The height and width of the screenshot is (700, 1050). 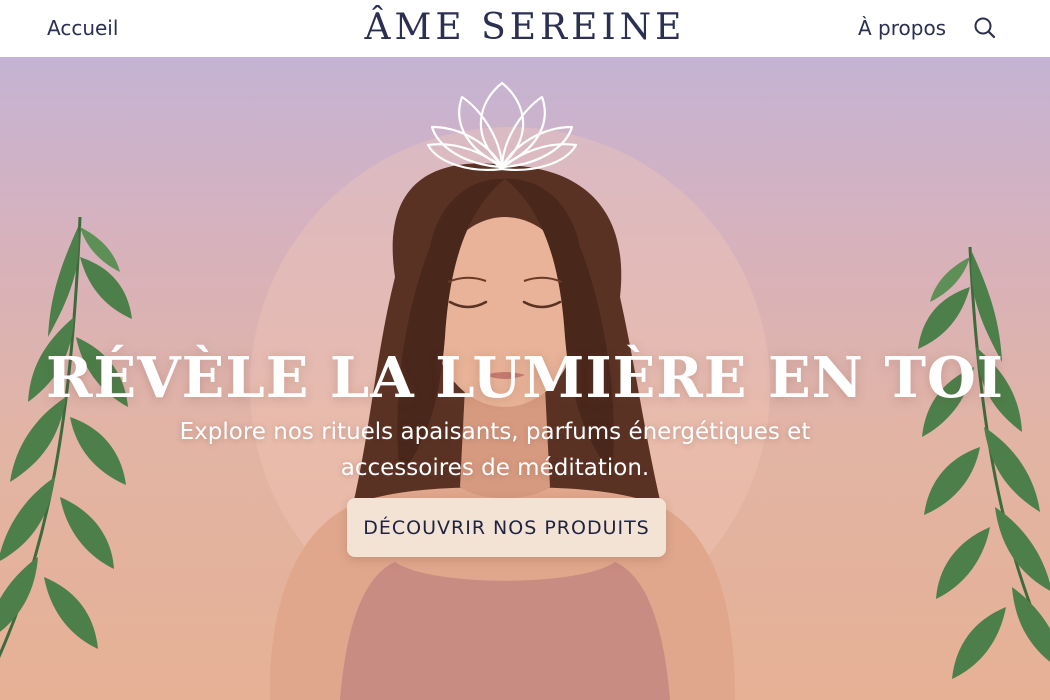 What do you see at coordinates (902, 28) in the screenshot?
I see `nav-link-about: À propos` at bounding box center [902, 28].